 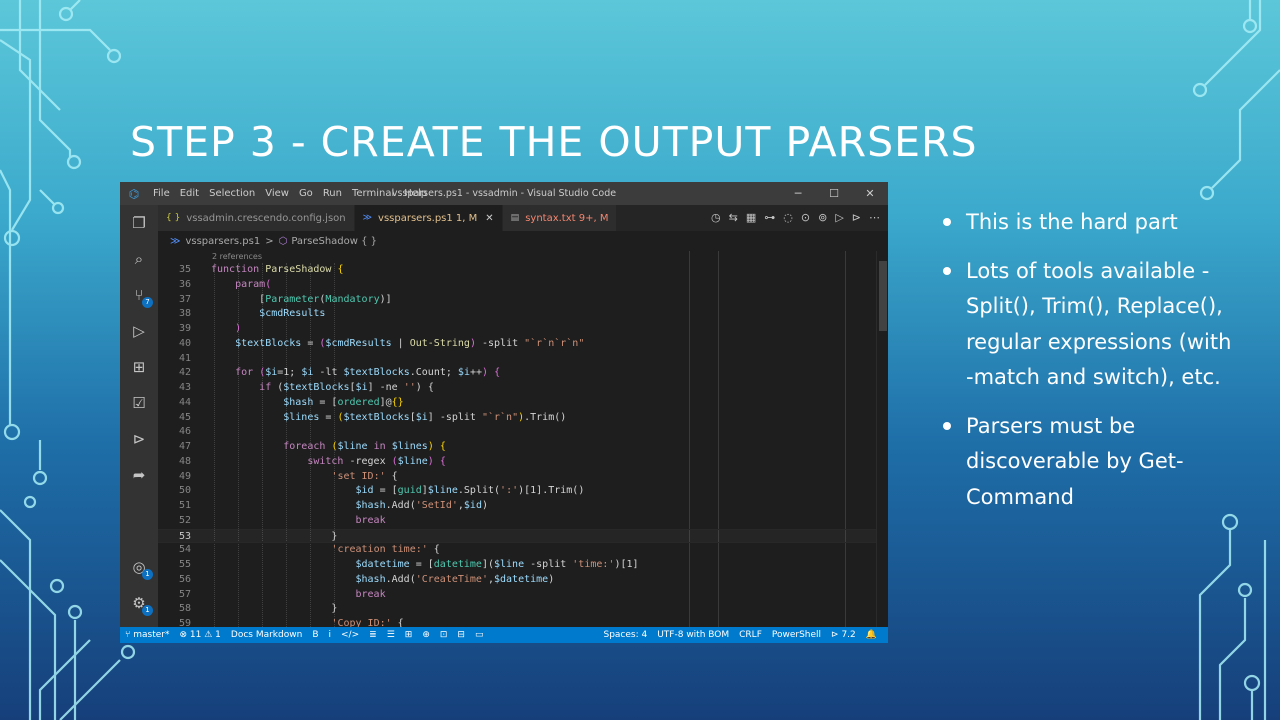 What do you see at coordinates (134, 194) in the screenshot?
I see `vscode-logo-icon: ⌬` at bounding box center [134, 194].